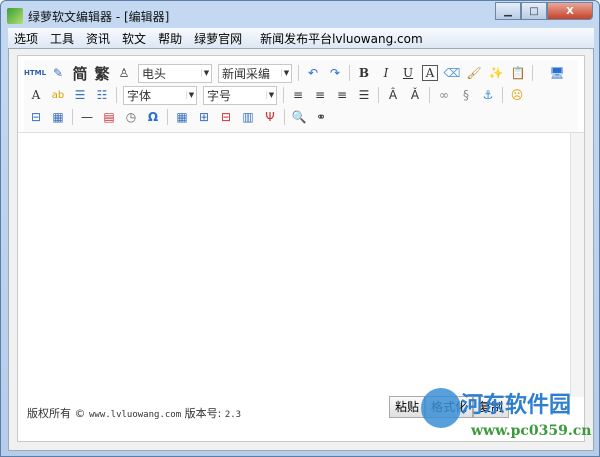 The image size is (600, 457). Describe the element at coordinates (58, 95) in the screenshot. I see `highlight-icon: ab` at that location.